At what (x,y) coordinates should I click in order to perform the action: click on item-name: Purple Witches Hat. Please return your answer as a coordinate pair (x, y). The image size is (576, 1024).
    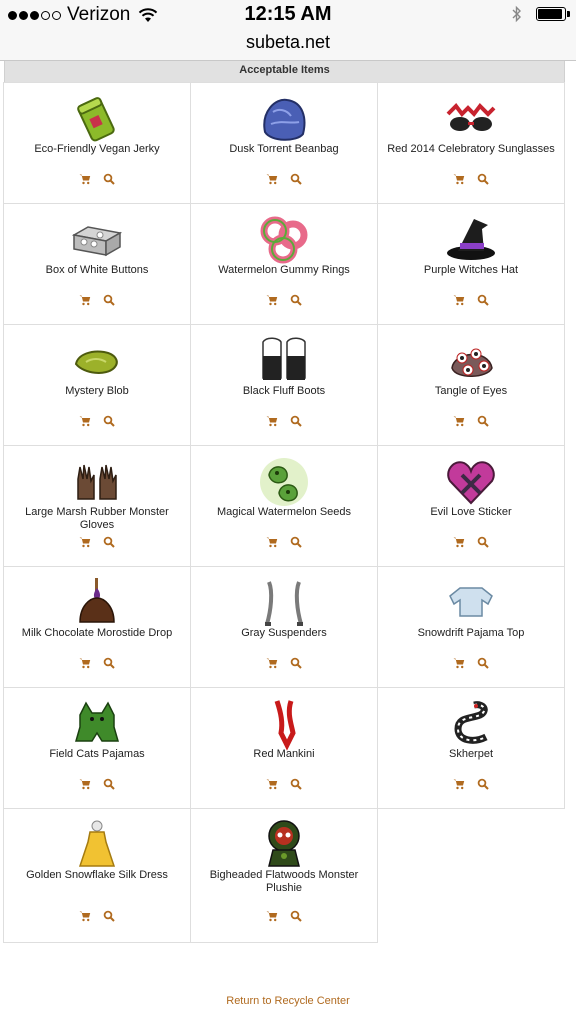
    Looking at the image, I should click on (471, 270).